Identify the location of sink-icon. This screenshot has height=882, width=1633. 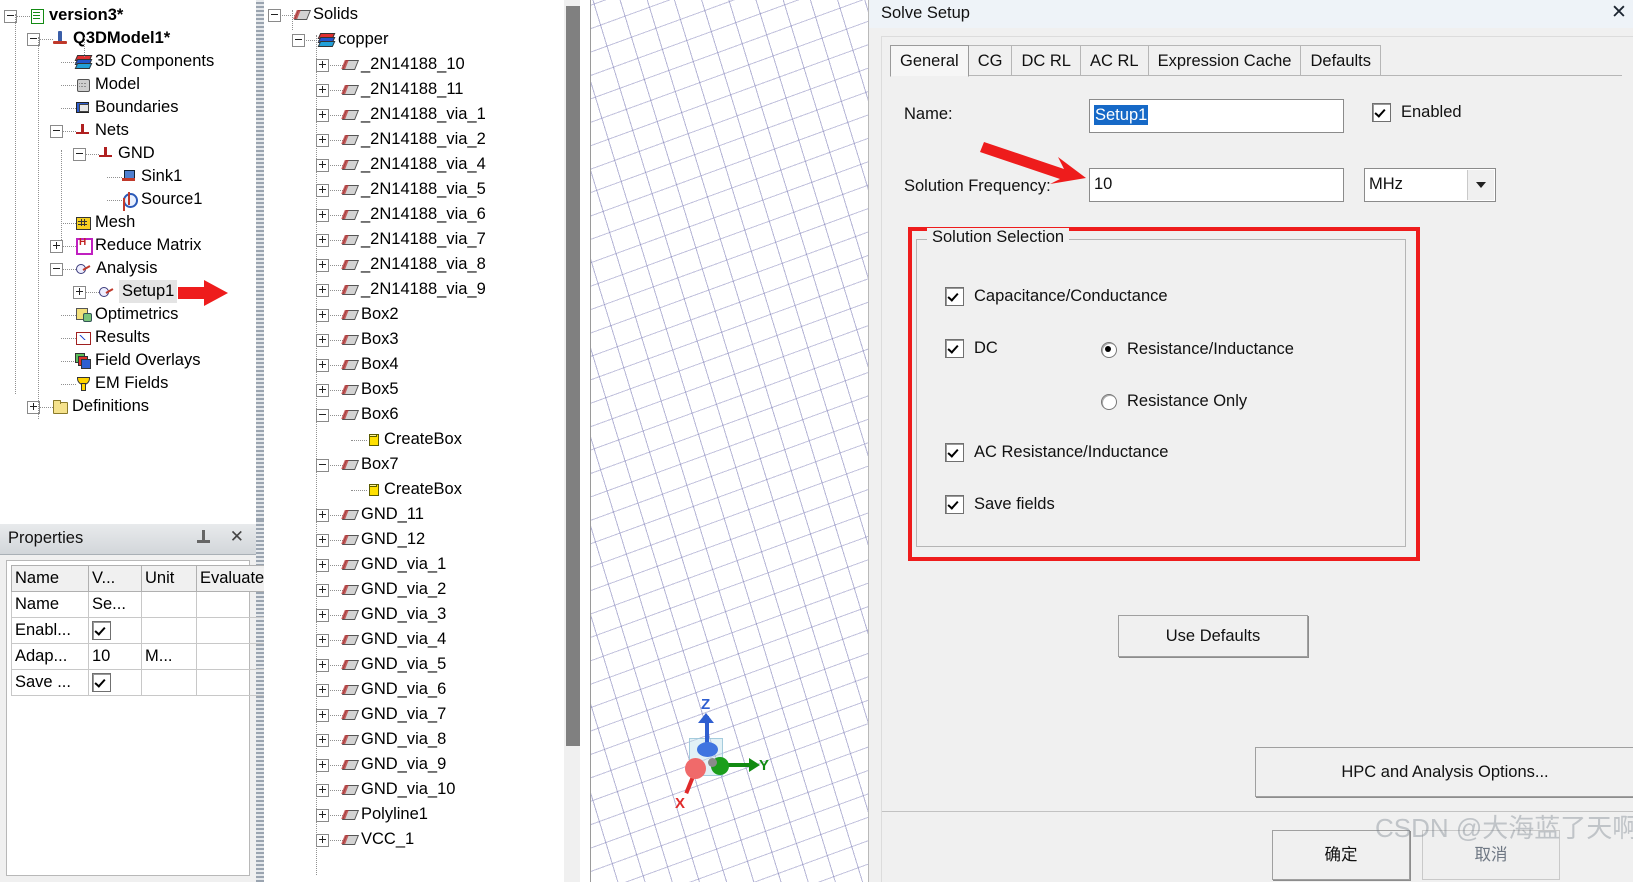
(129, 176).